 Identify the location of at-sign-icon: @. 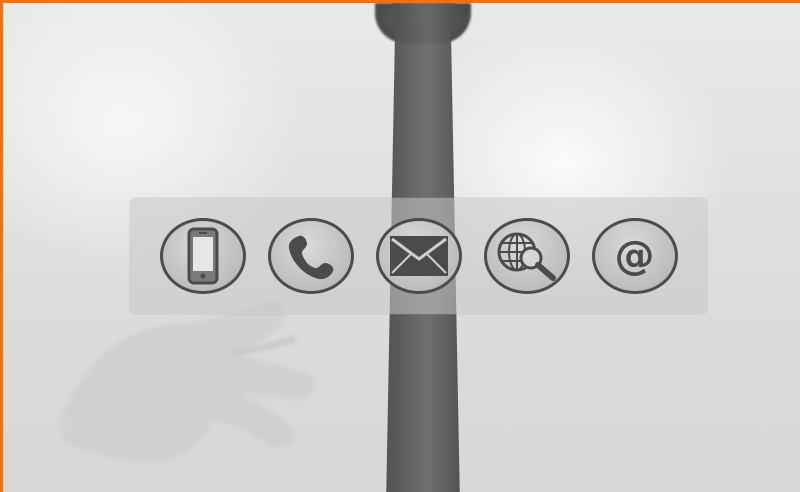
(634, 256).